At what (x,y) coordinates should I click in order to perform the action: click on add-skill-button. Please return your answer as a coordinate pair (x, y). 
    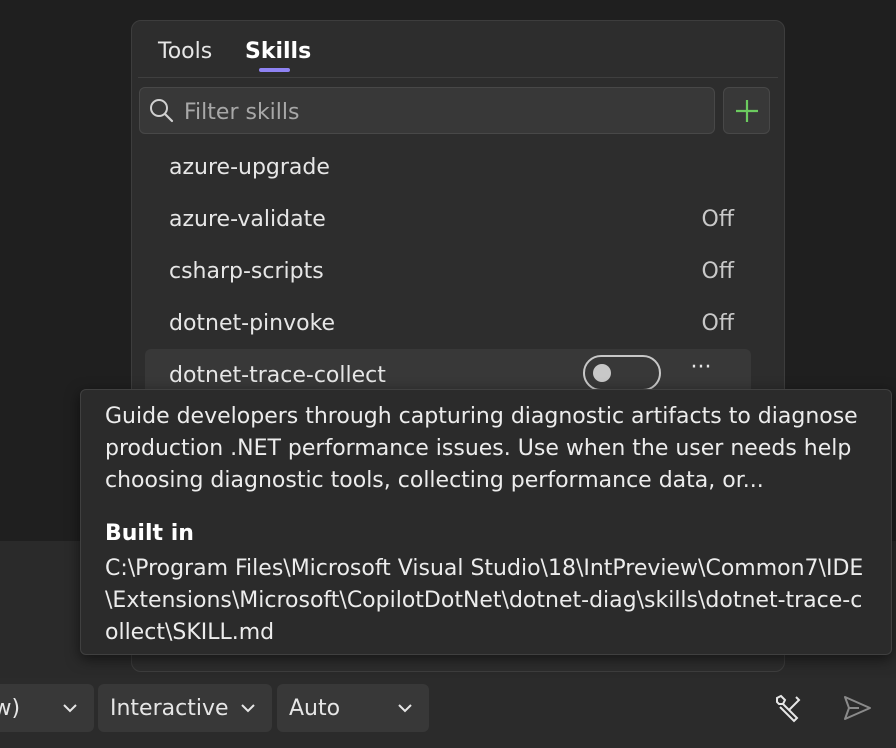
    Looking at the image, I should click on (746, 110).